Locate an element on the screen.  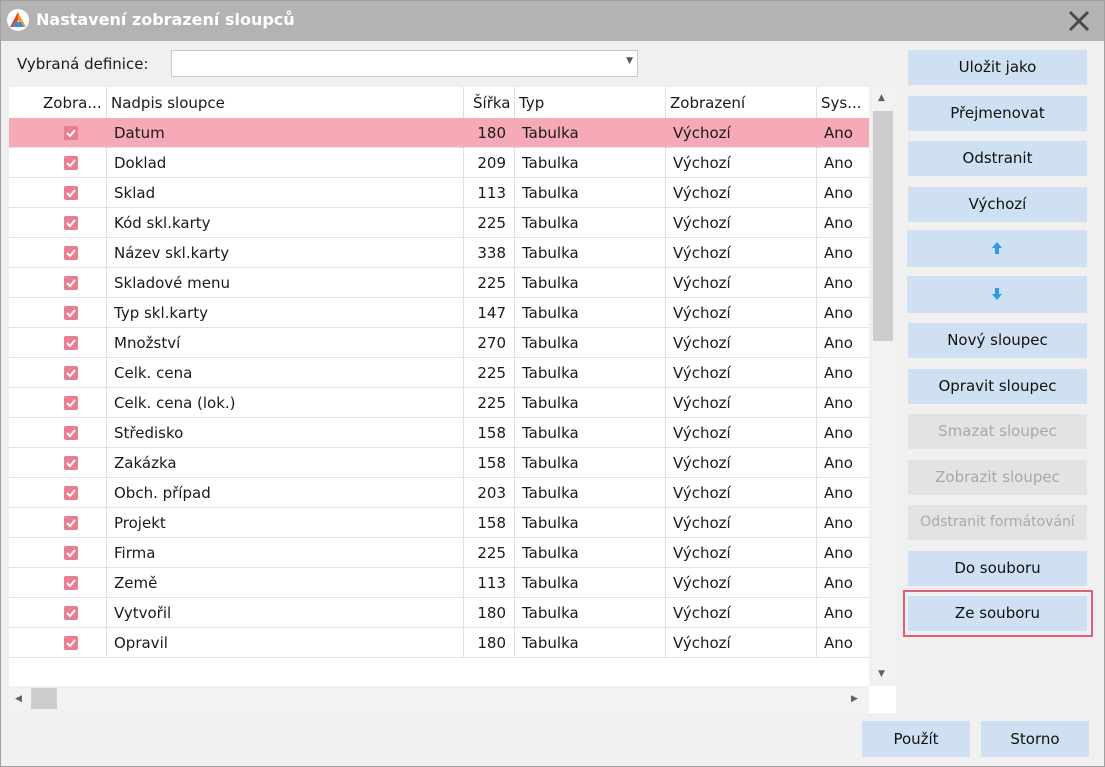
edit-column-button: Opravit sloupec is located at coordinates (997, 386).